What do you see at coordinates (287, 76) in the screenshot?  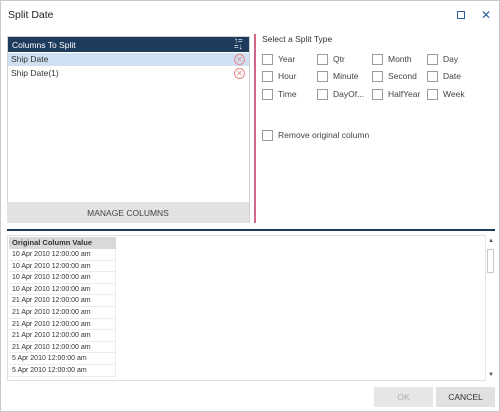 I see `checkbox-label: Hour` at bounding box center [287, 76].